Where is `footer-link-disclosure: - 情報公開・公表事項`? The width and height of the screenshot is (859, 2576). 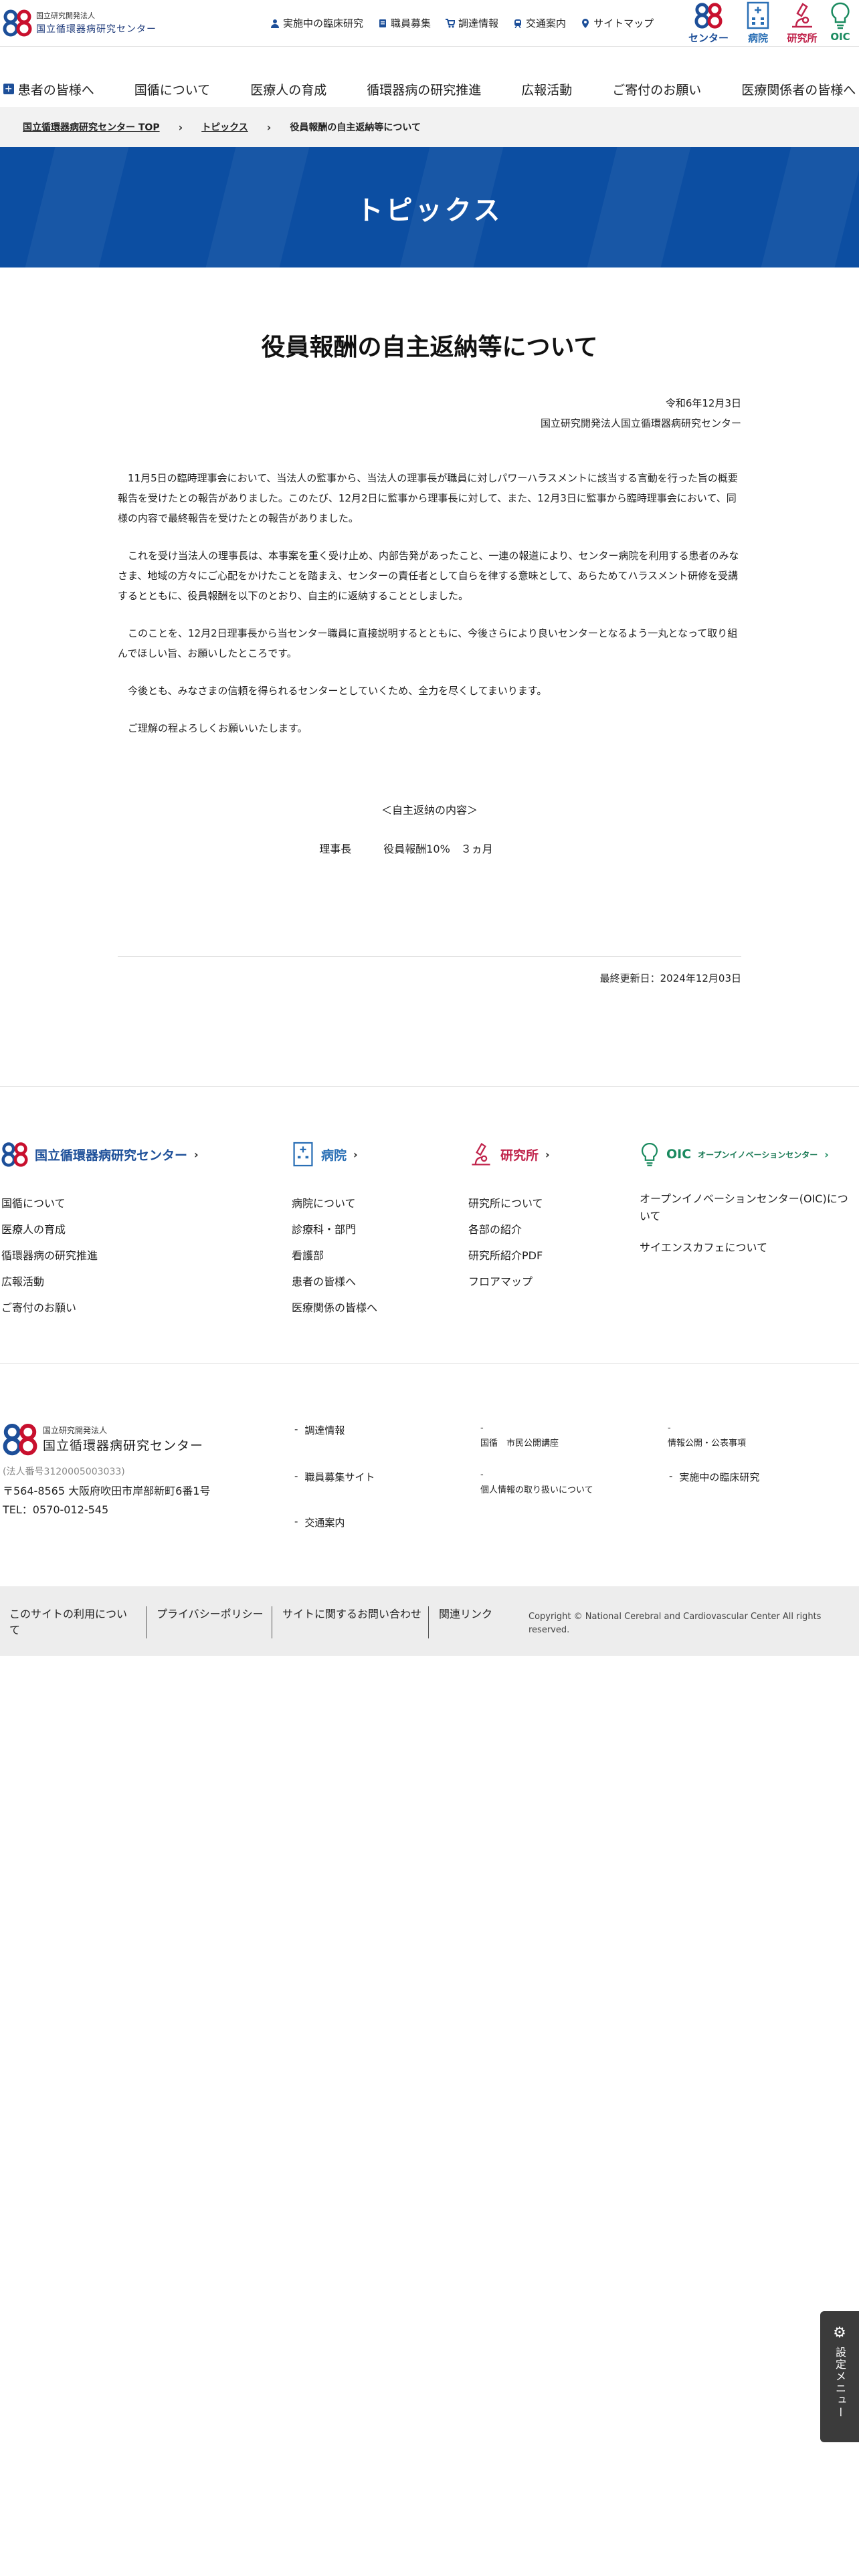 footer-link-disclosure: - 情報公開・公表事項 is located at coordinates (707, 1435).